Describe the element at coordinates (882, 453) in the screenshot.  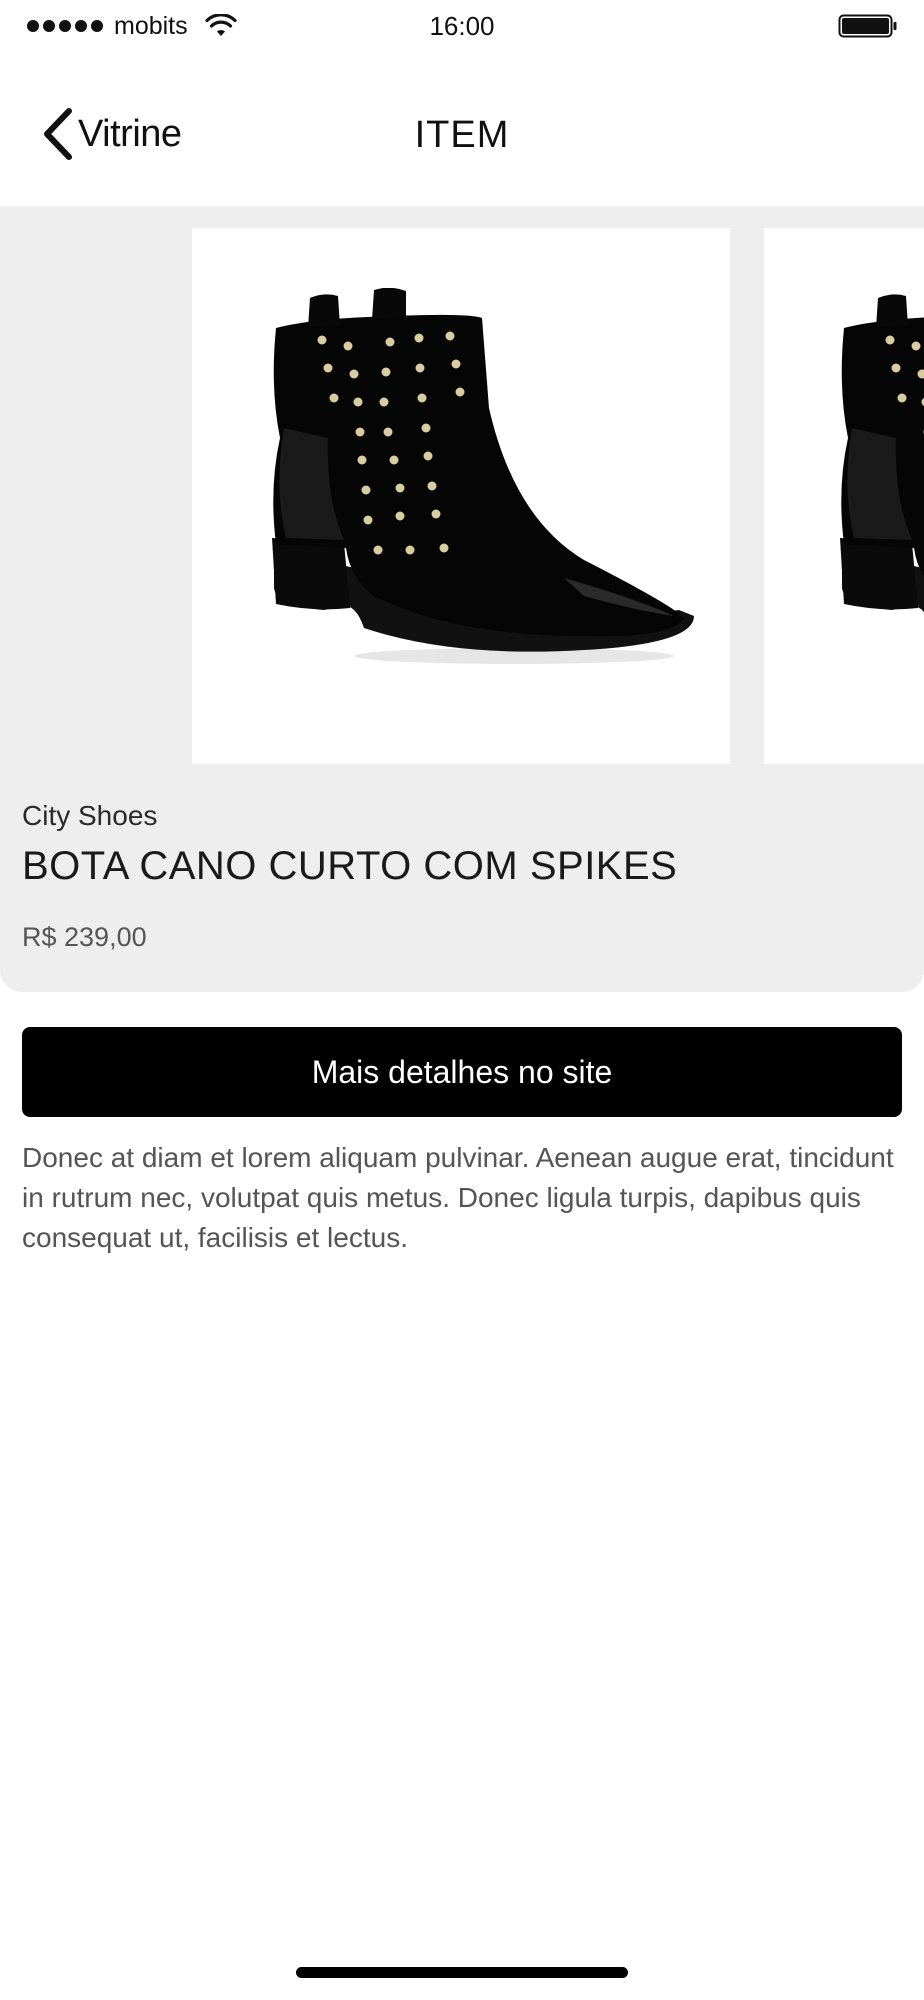
I see `boot-image-next` at that location.